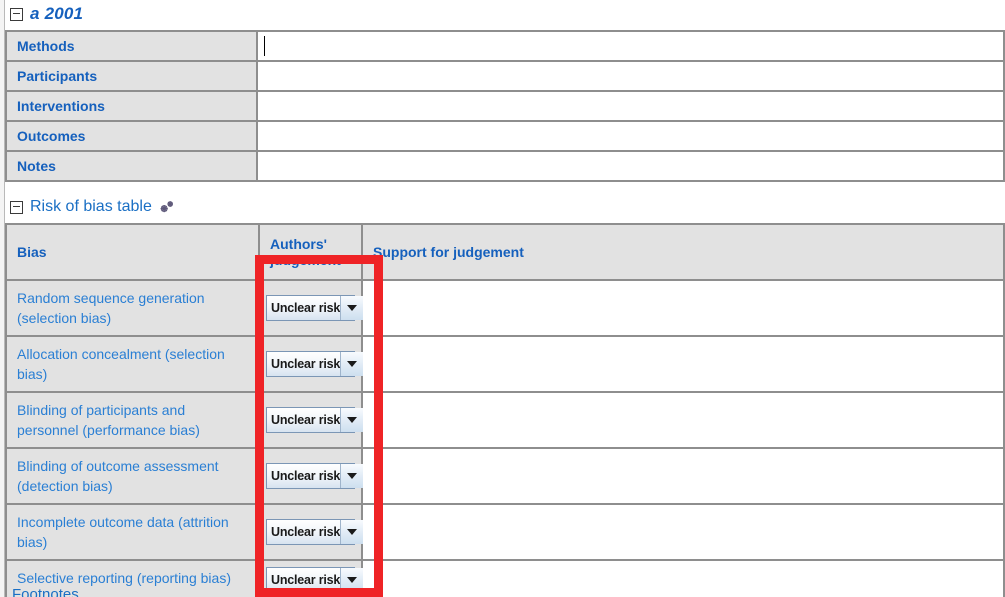 The width and height of the screenshot is (1005, 597). I want to click on table-row: Interventions, so click(505, 106).